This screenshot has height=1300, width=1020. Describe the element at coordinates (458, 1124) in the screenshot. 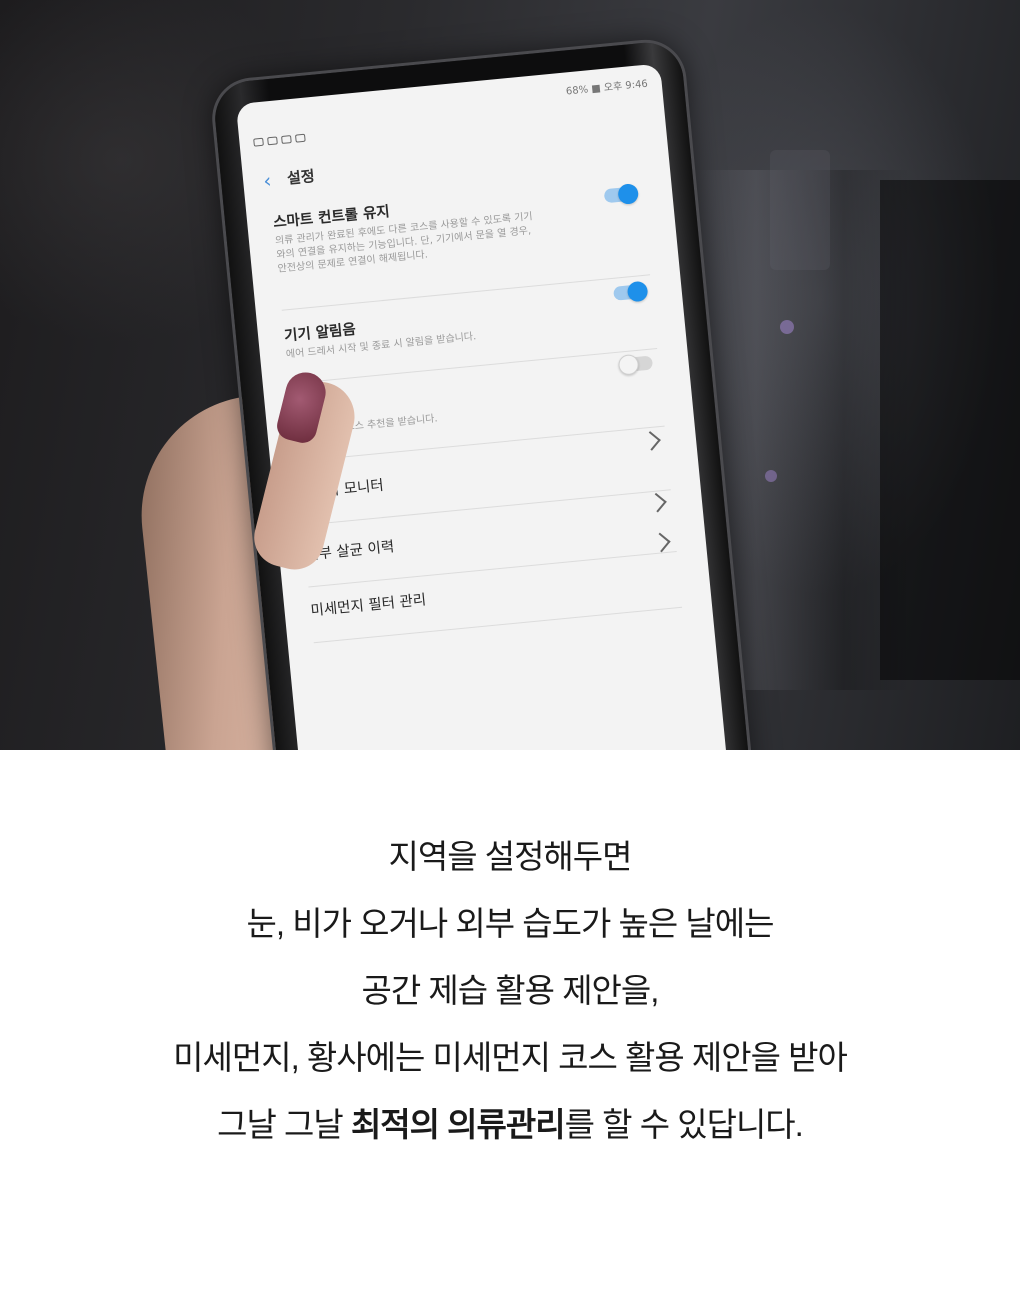

I see `caption-emphasis: 최적의 의류관리` at that location.